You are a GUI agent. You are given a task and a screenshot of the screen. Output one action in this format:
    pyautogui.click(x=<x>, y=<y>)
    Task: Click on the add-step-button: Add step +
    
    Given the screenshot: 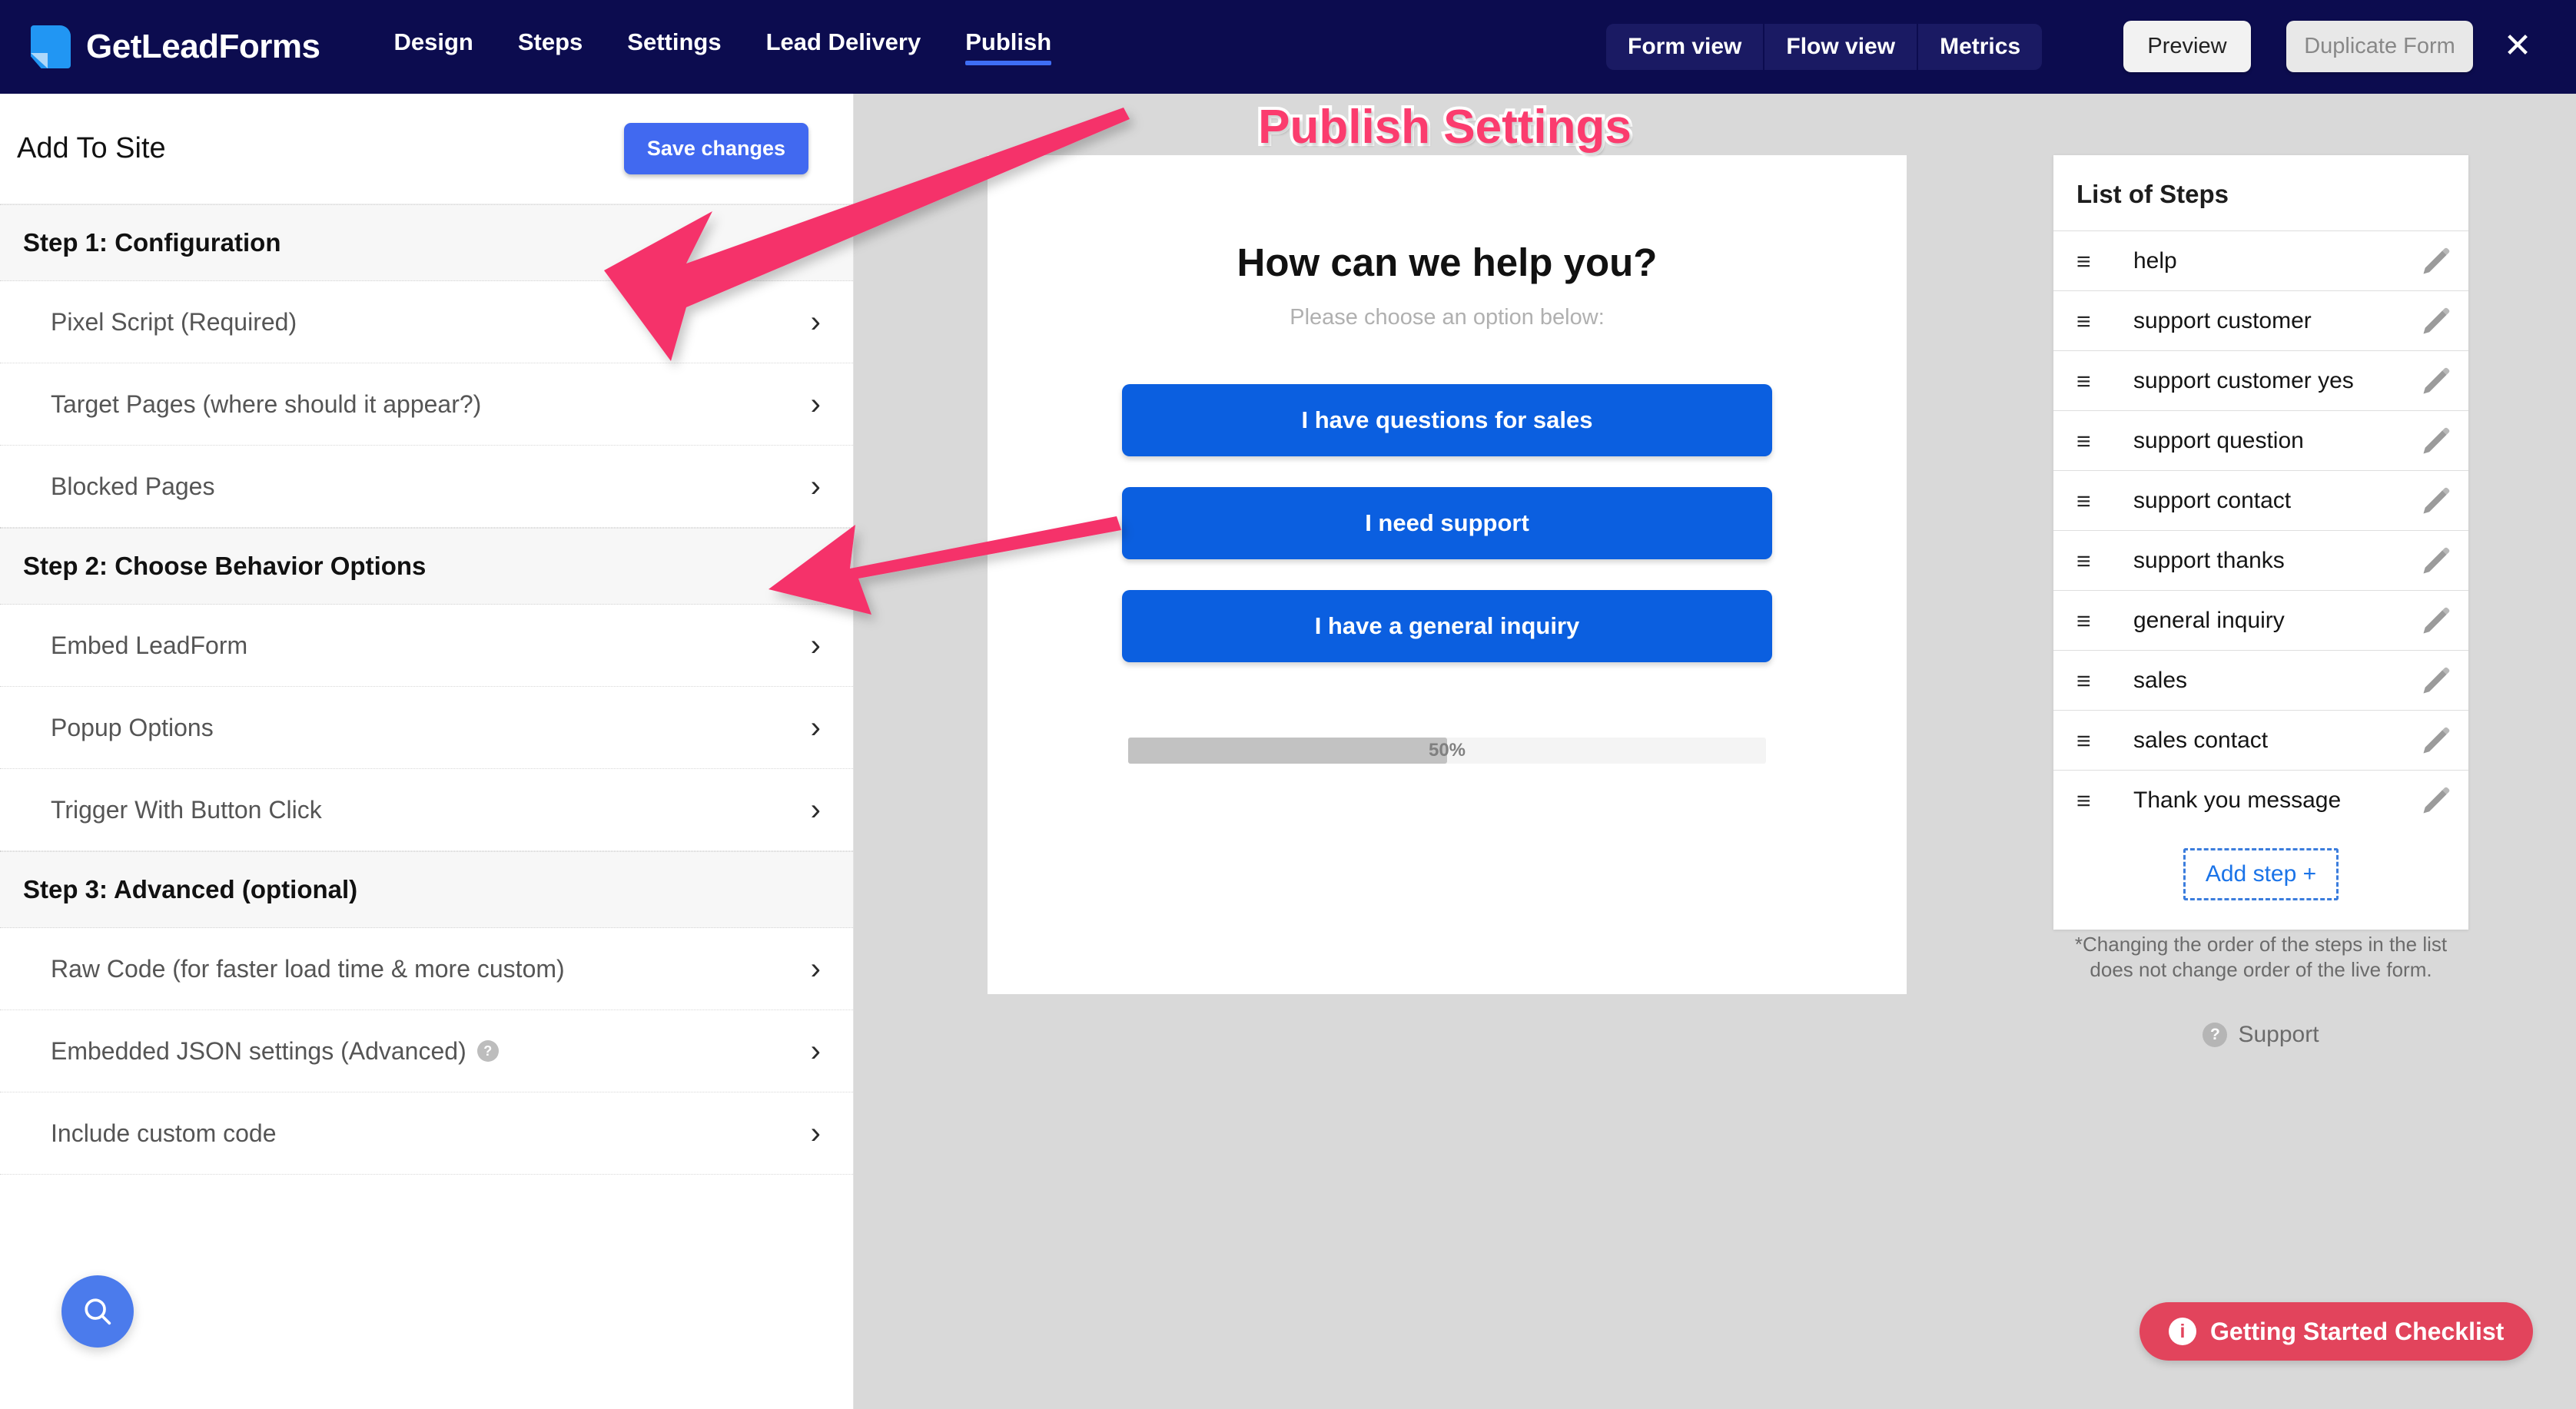 What is the action you would take?
    pyautogui.click(x=2261, y=874)
    